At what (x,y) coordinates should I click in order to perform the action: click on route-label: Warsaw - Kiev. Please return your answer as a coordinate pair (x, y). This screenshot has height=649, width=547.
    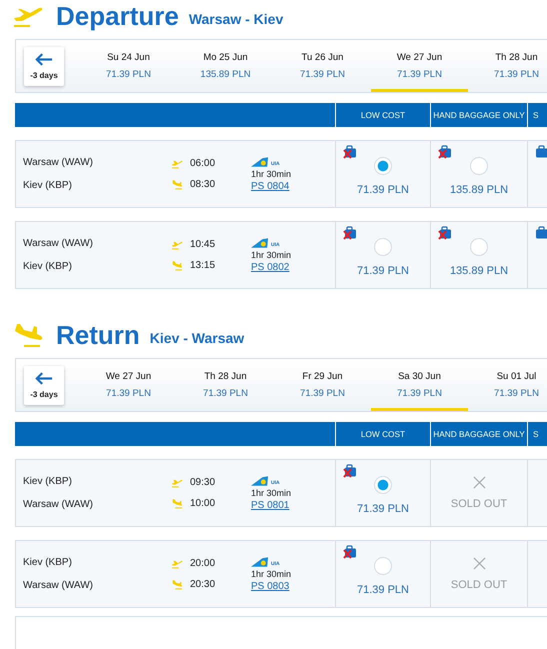
    Looking at the image, I should click on (236, 19).